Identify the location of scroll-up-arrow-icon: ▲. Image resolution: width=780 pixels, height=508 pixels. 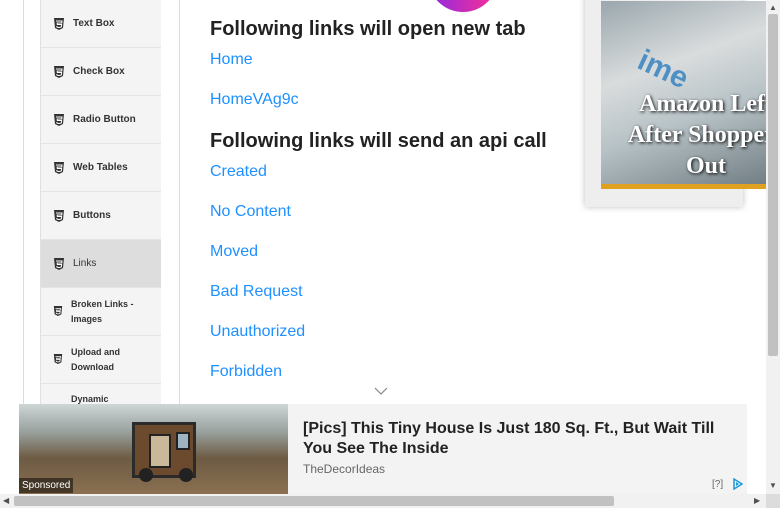
(773, 7).